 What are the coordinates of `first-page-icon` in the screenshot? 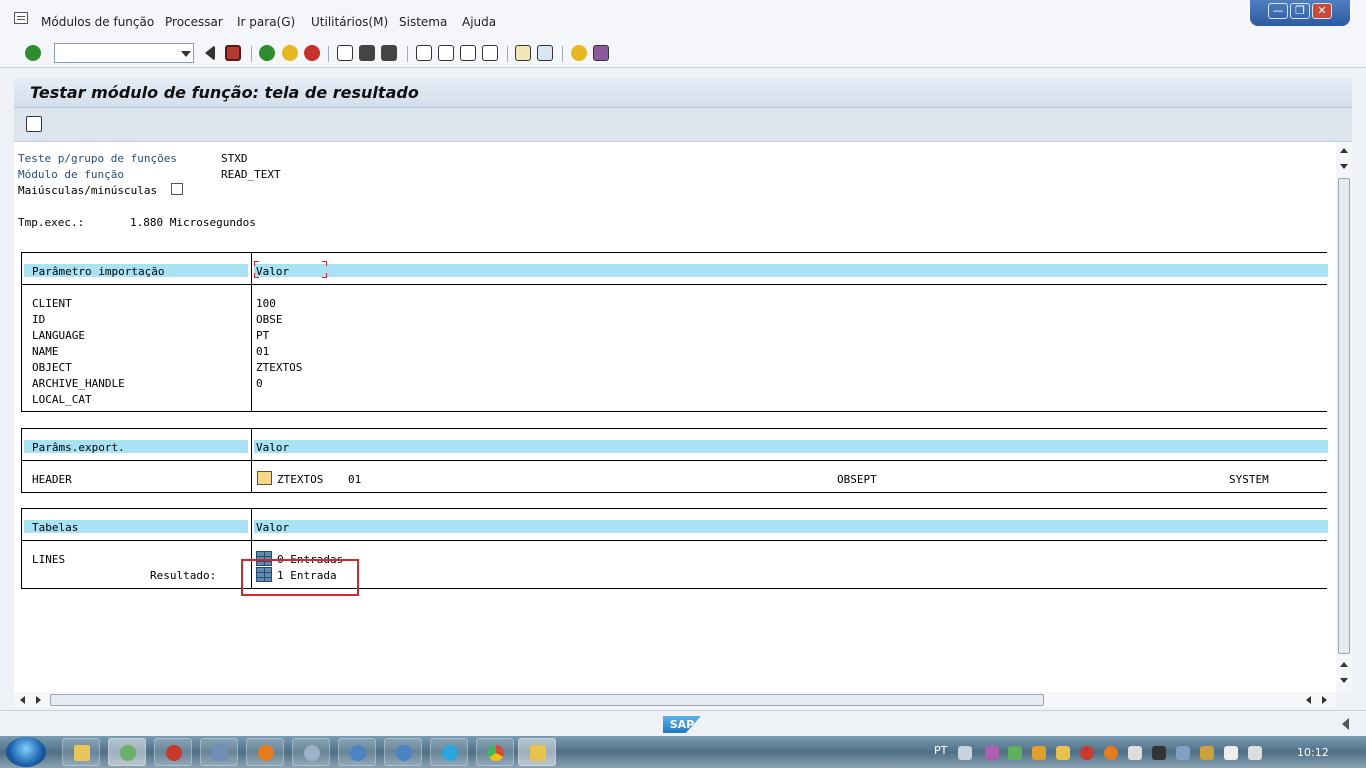 It's located at (424, 53).